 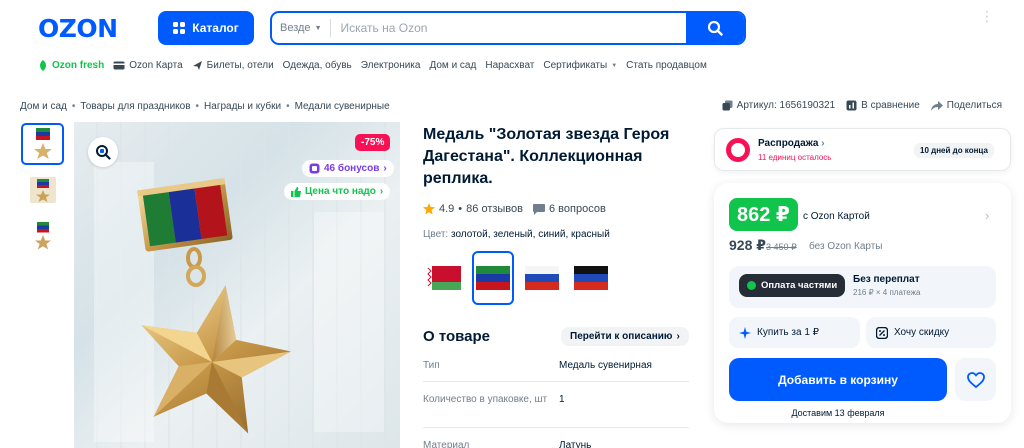 I want to click on catalog-button: Каталог, so click(x=206, y=28).